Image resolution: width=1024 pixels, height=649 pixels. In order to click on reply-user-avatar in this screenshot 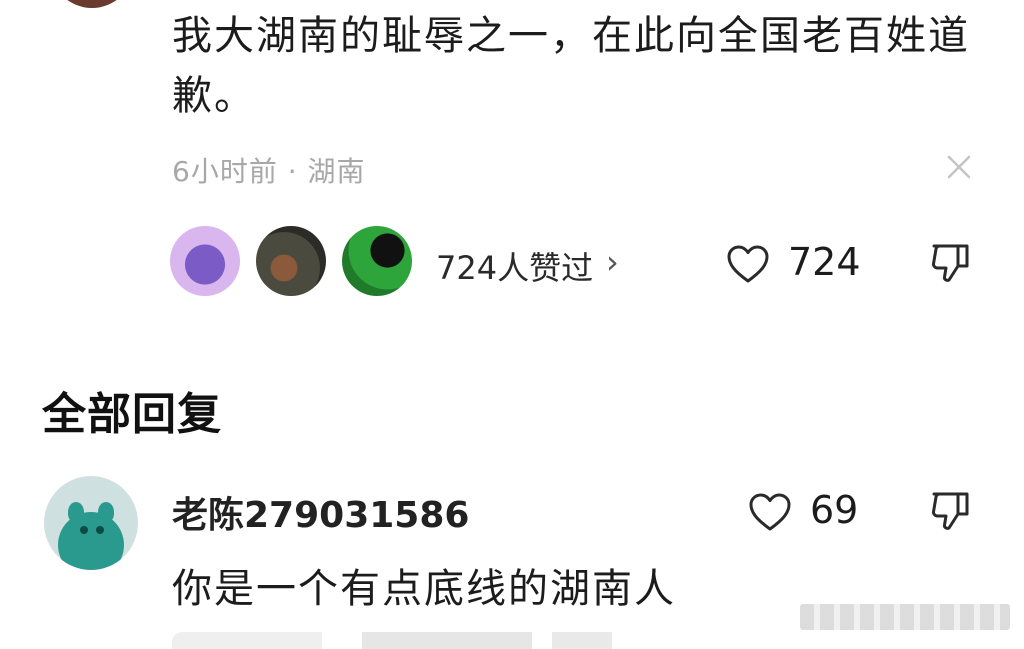, I will do `click(91, 523)`.